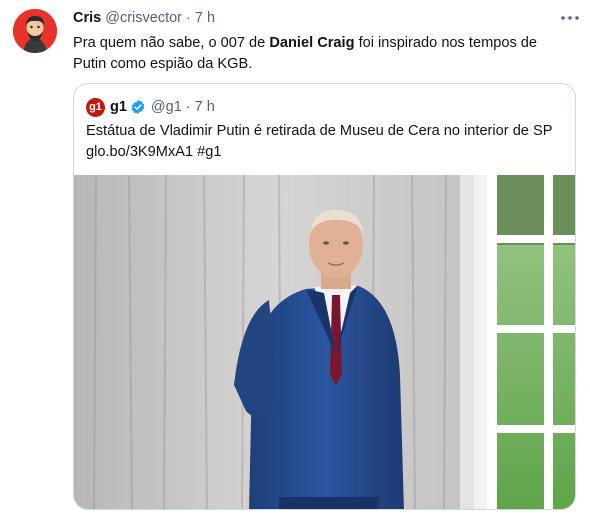 Image resolution: width=590 pixels, height=522 pixels. Describe the element at coordinates (205, 18) in the screenshot. I see `tweet-time: 7 h` at that location.